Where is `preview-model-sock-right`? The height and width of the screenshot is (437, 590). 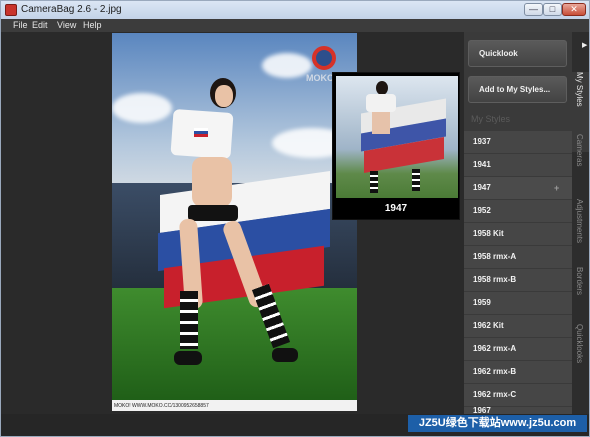
preview-model-sock-right is located at coordinates (416, 180).